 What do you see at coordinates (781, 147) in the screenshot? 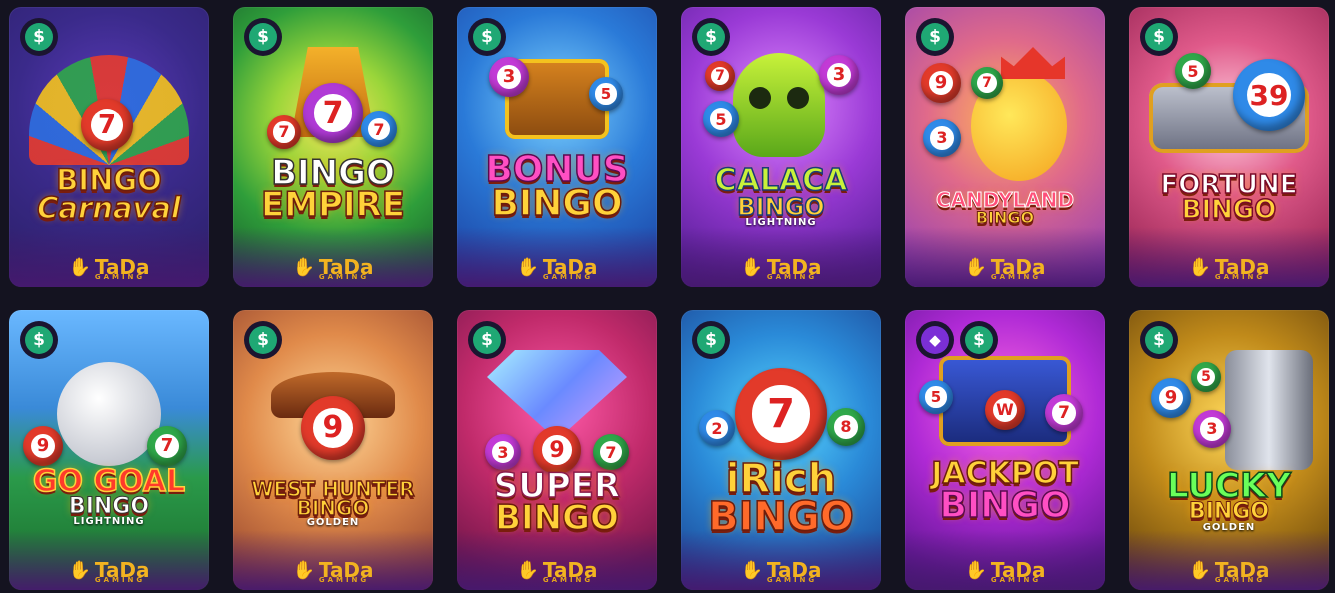
I see `game-card-calaca-bingo: 7 3 5 $ CALACA BINGO LIGHTNING ✋ TaDa GAMING` at bounding box center [781, 147].